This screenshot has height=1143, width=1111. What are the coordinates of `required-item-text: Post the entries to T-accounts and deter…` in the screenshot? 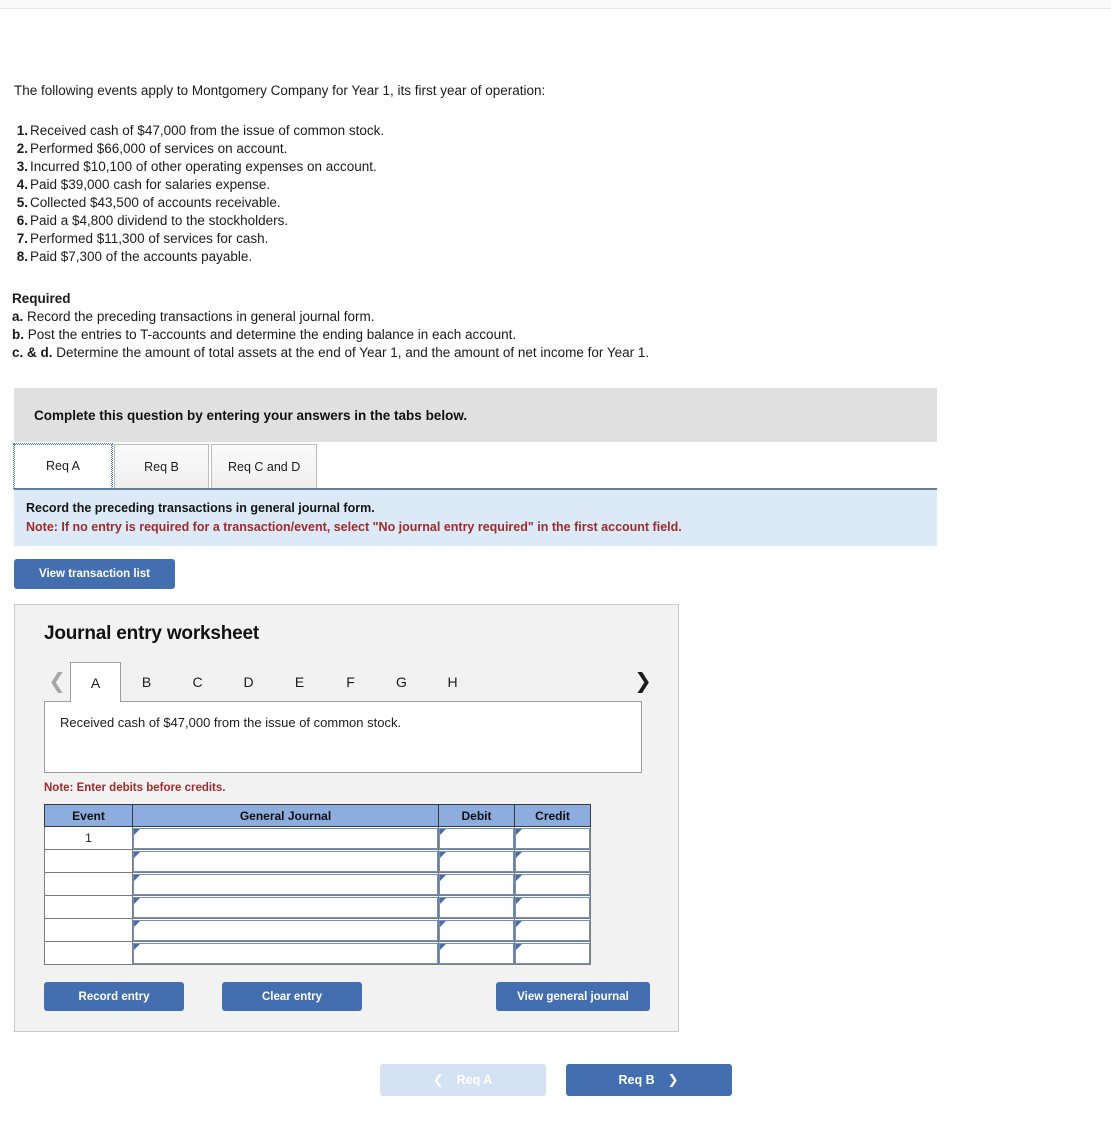 It's located at (272, 334).